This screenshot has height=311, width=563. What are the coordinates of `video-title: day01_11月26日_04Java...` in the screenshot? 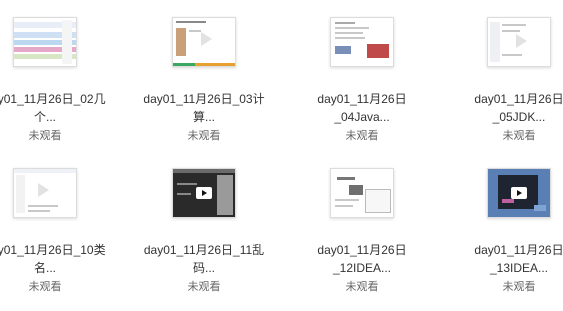 It's located at (362, 108).